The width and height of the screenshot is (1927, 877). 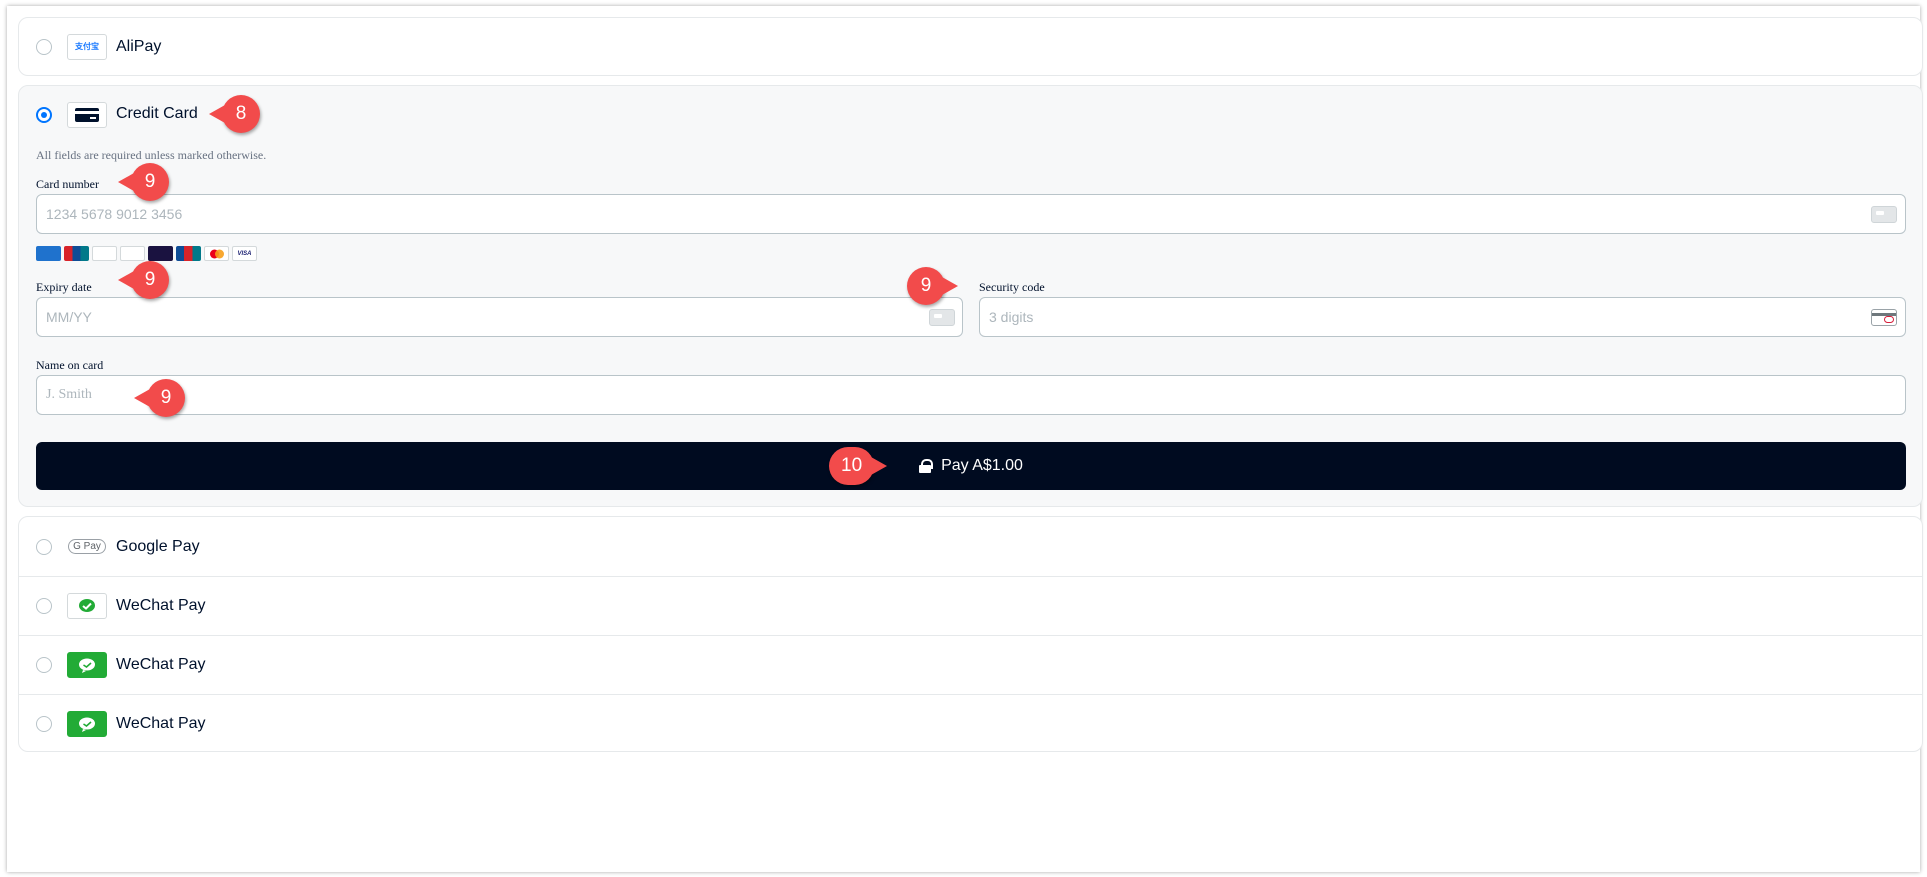 I want to click on discover-icon, so click(x=132, y=253).